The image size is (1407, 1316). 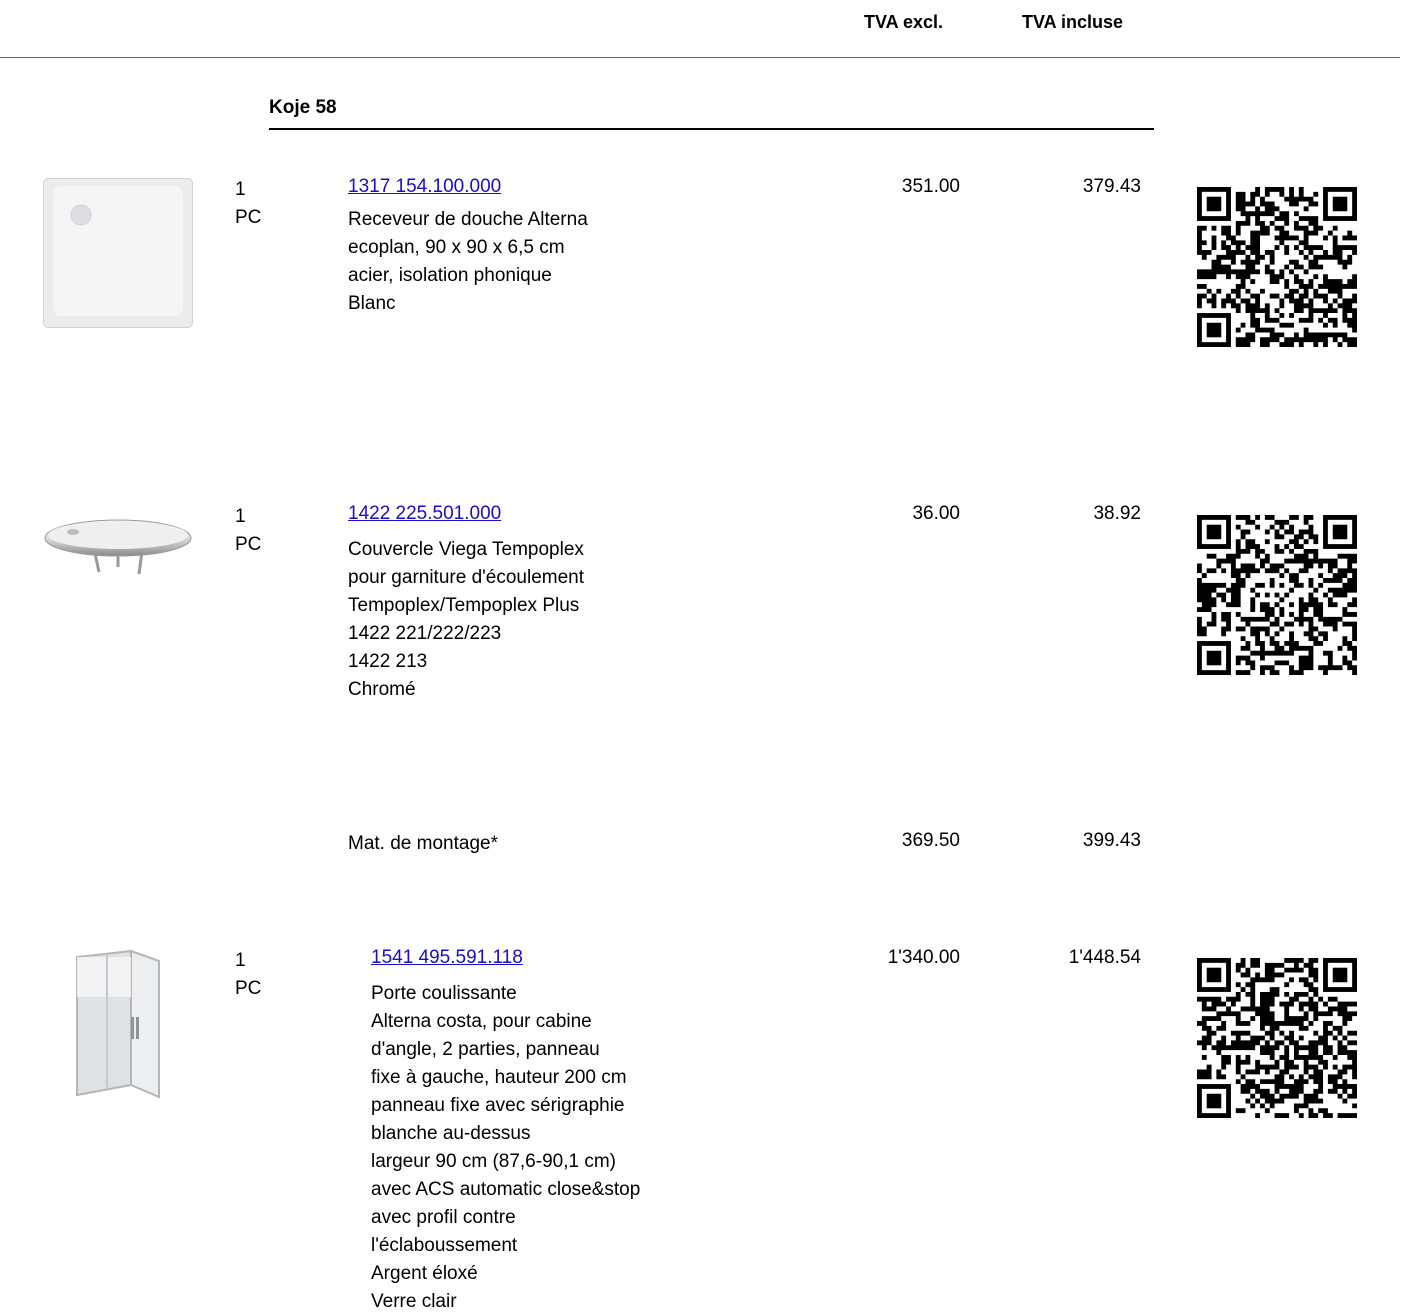 I want to click on description-line: Alterna costa, pour cabine, so click(x=481, y=1021).